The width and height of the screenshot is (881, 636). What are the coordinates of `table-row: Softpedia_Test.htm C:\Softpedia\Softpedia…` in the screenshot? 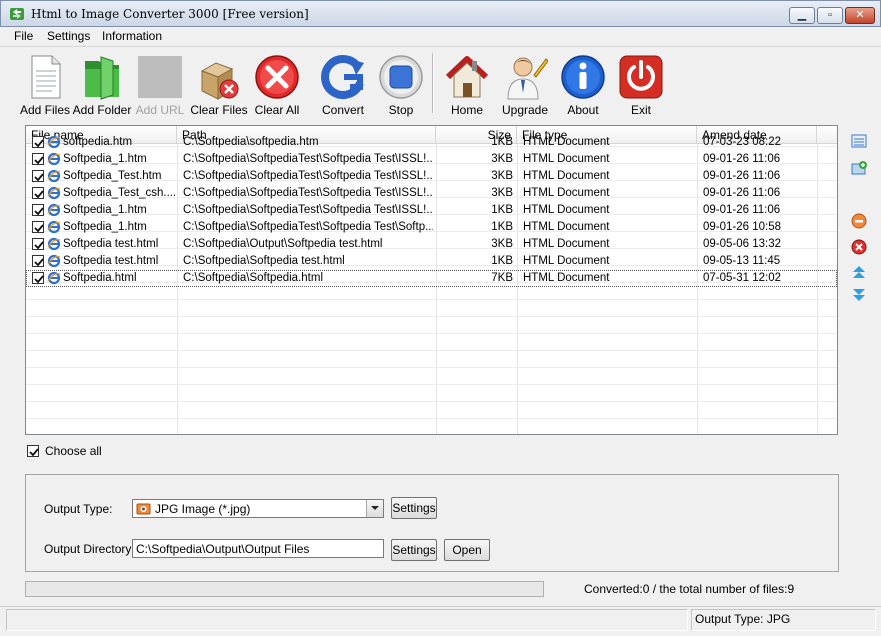 It's located at (431, 176).